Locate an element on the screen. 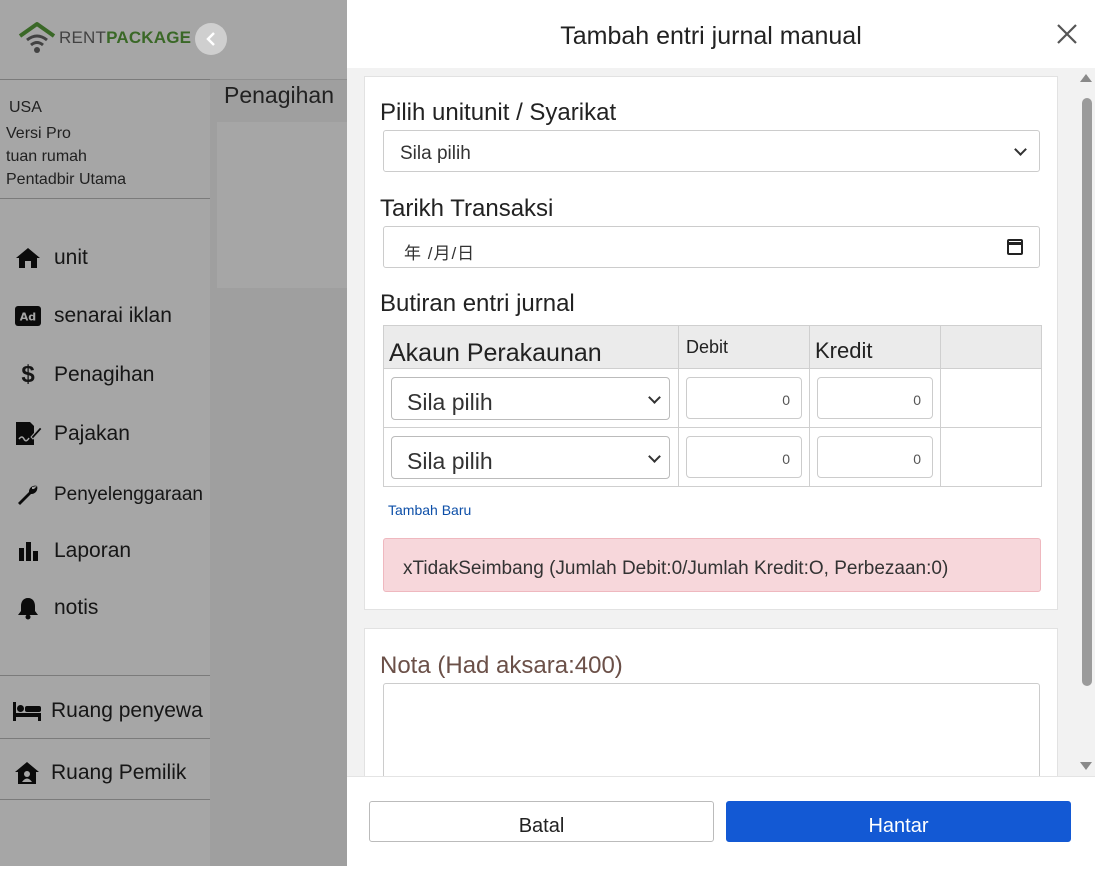  unit-select: Sila pilih is located at coordinates (711, 151).